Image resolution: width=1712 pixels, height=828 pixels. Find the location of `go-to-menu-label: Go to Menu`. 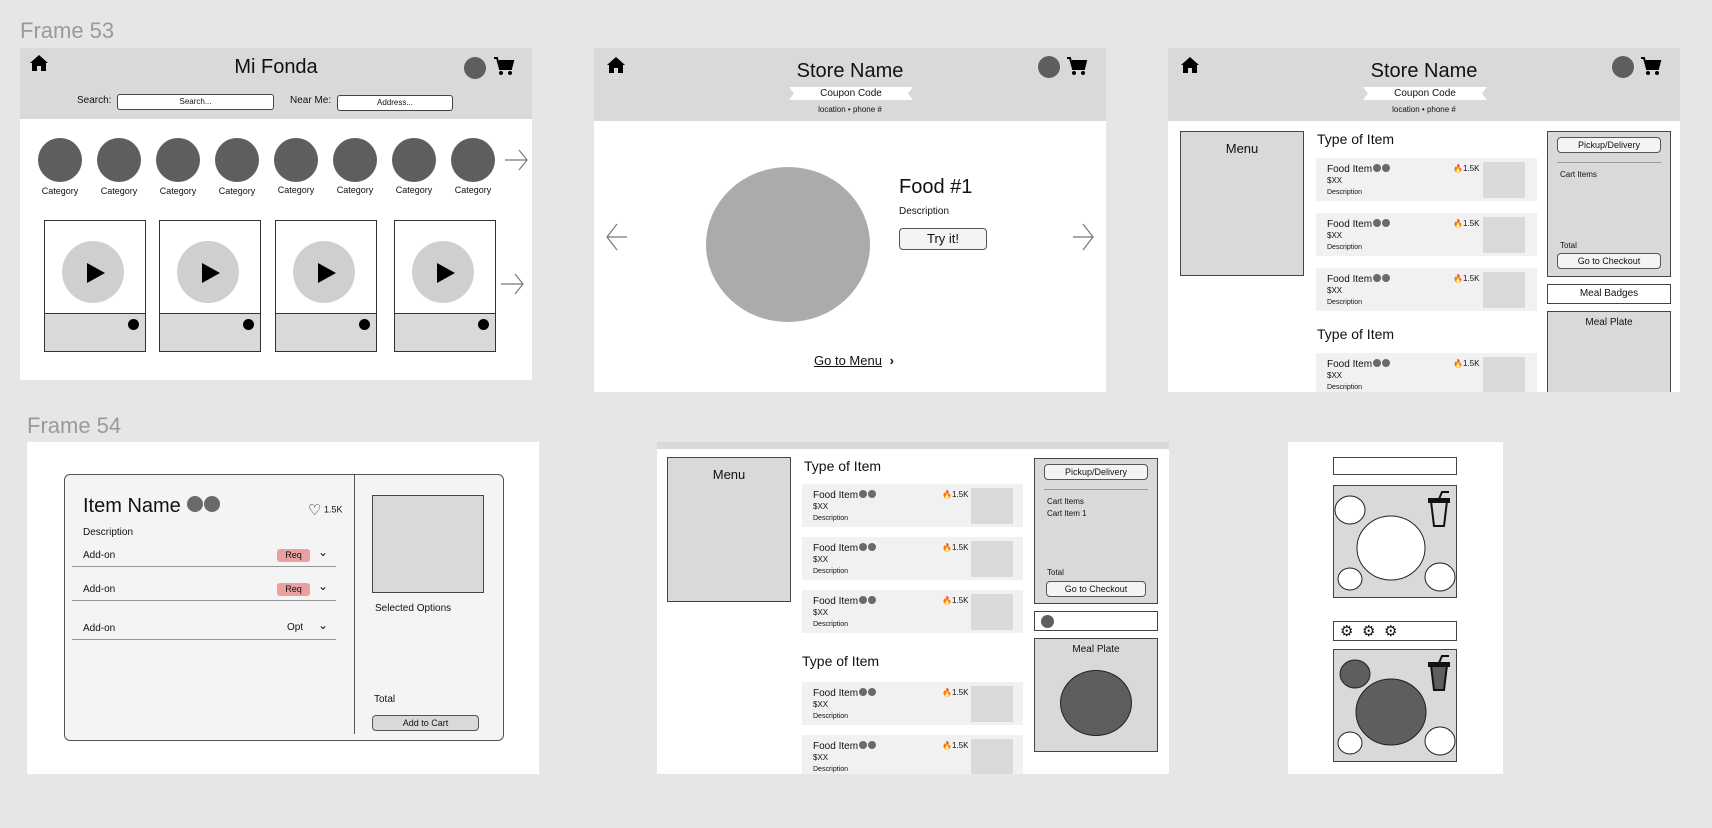

go-to-menu-label: Go to Menu is located at coordinates (848, 360).